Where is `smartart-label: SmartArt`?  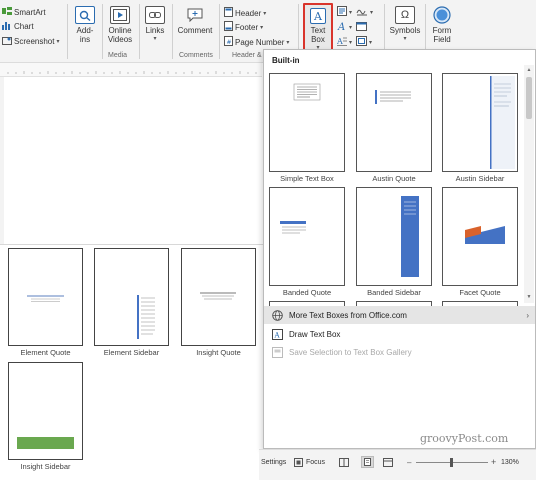 smartart-label: SmartArt is located at coordinates (30, 12).